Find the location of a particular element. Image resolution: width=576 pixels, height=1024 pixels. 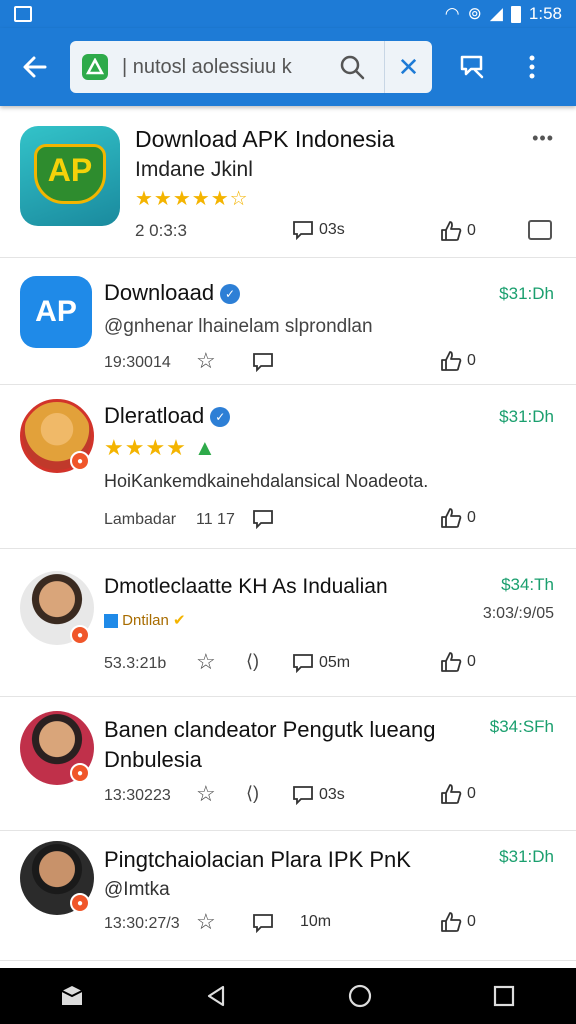

item-title: Pingtchaiolacian Plara IPK PnK is located at coordinates (257, 859).